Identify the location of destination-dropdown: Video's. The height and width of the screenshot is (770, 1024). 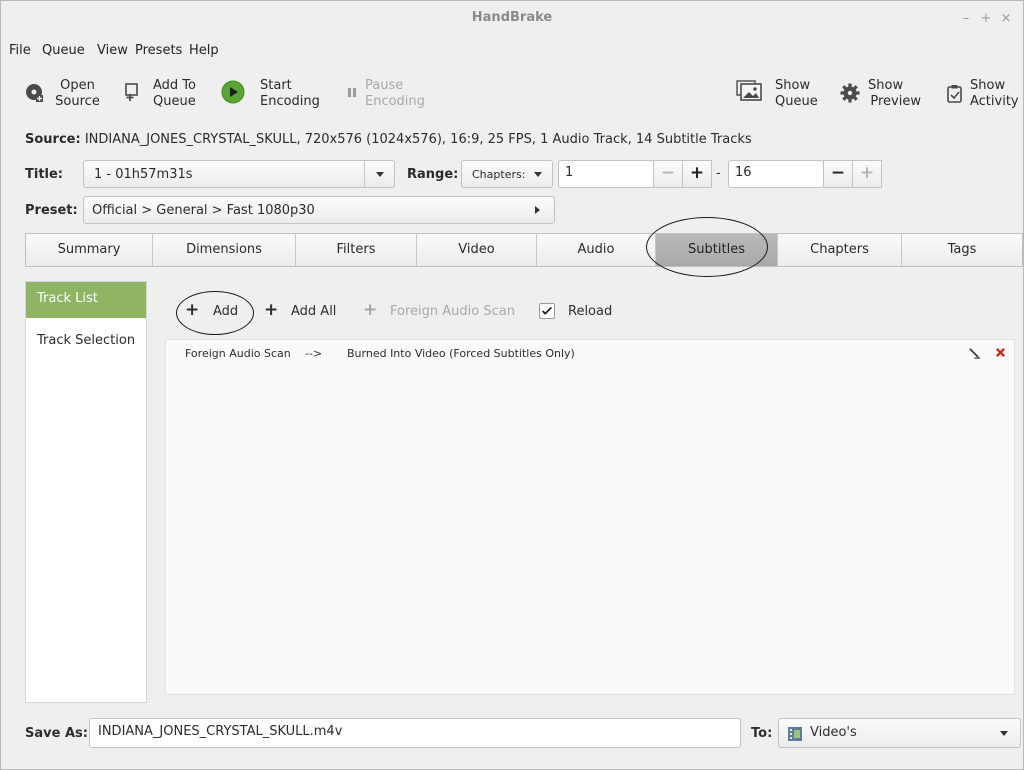
(899, 733).